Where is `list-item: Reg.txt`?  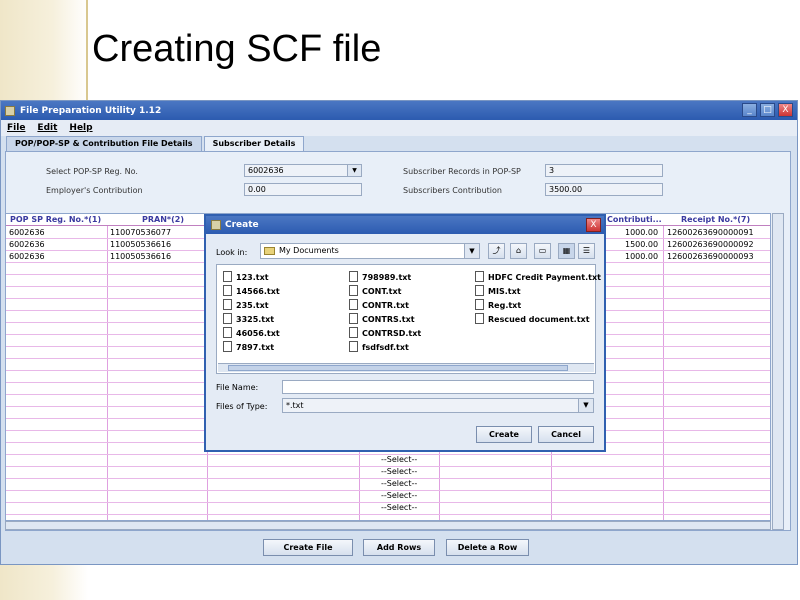
list-item: Reg.txt is located at coordinates (498, 305).